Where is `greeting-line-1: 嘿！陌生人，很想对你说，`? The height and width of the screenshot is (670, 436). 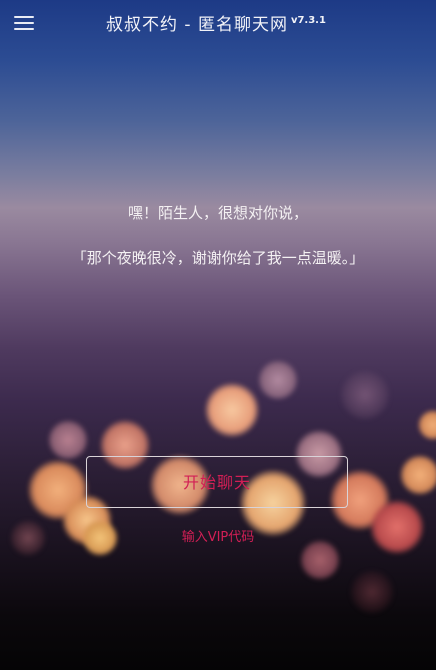 greeting-line-1: 嘿！陌生人，很想对你说， is located at coordinates (217, 213).